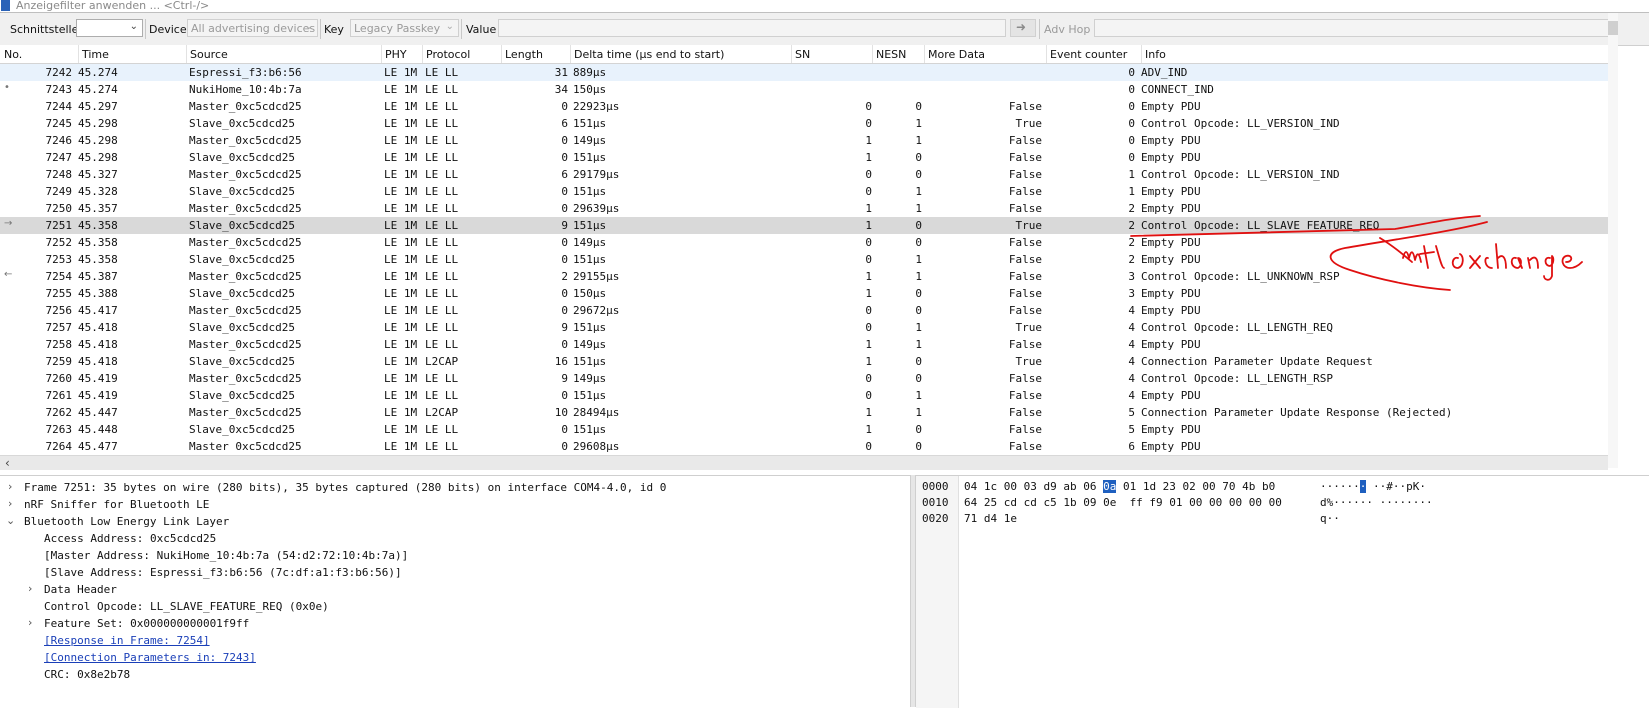 The image size is (1649, 708). Describe the element at coordinates (524, 54) in the screenshot. I see `col-length: Length` at that location.